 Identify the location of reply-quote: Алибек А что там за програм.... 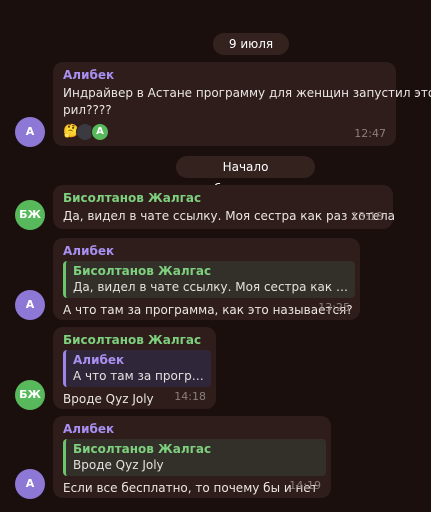
(137, 368).